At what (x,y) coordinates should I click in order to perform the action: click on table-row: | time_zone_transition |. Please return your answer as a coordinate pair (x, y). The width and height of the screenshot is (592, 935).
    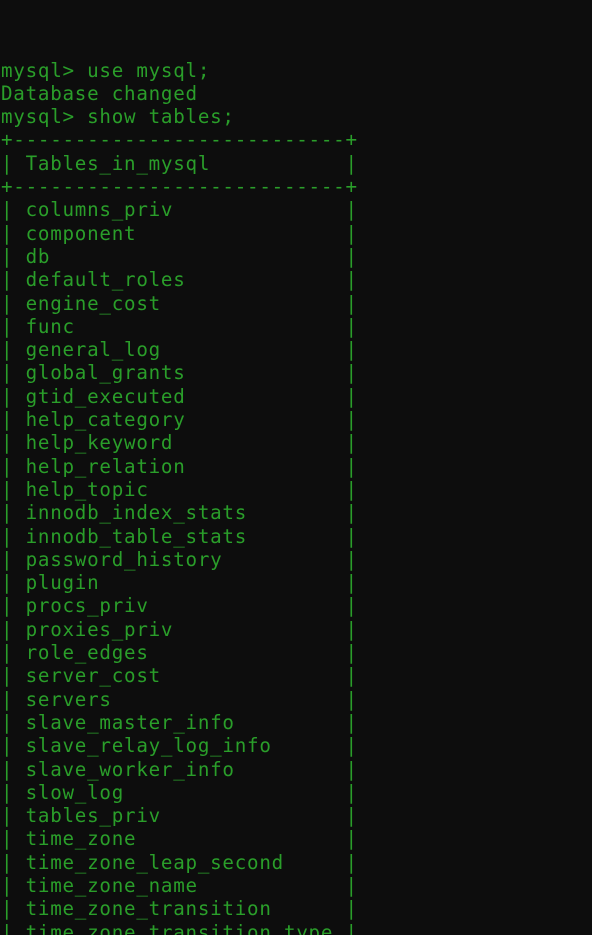
    Looking at the image, I should click on (179, 909).